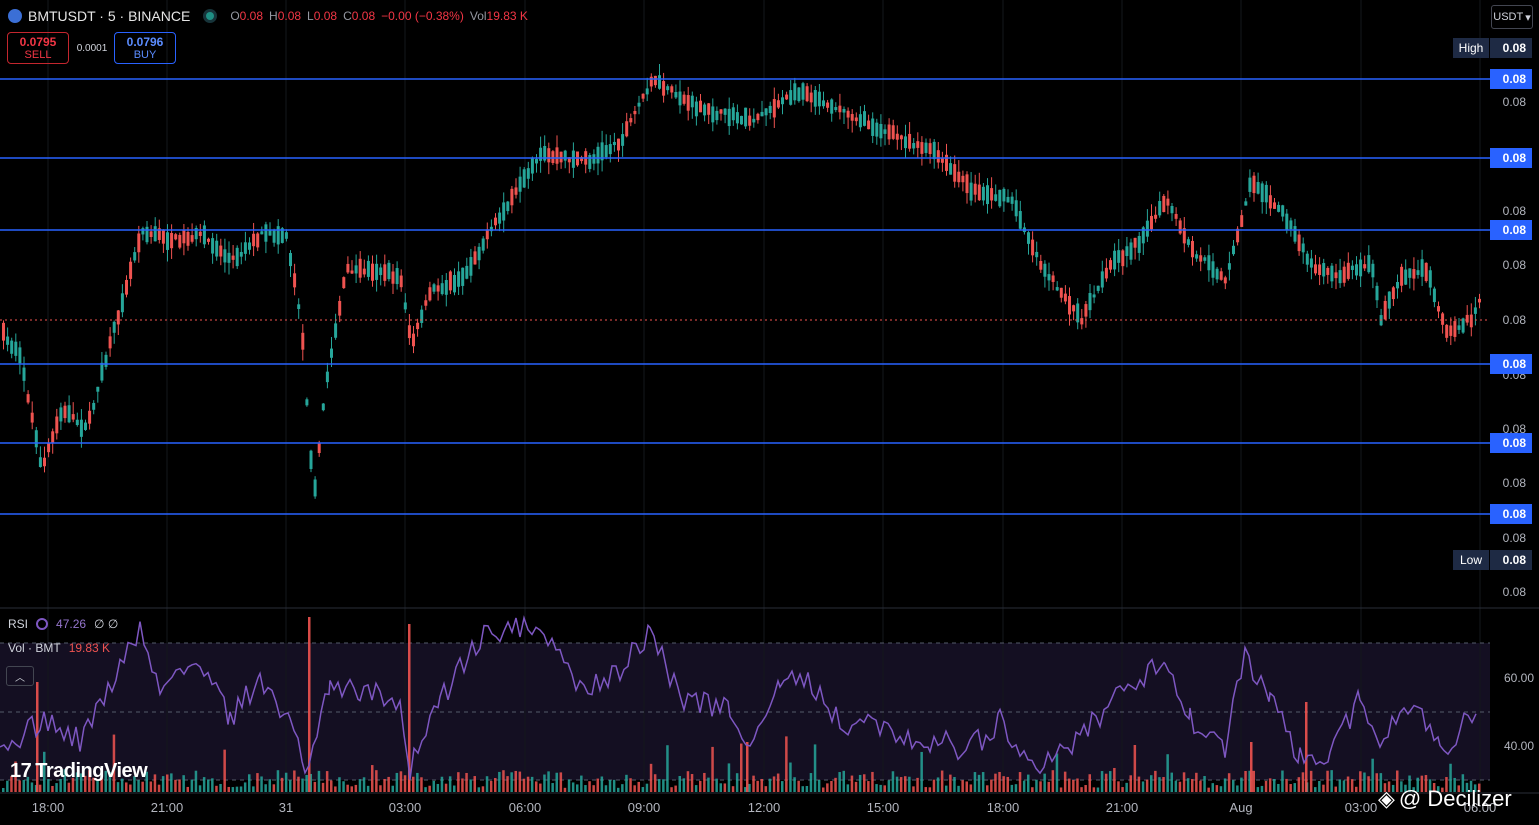 The image size is (1539, 825). I want to click on chevron-down-icon: ▾, so click(1528, 17).